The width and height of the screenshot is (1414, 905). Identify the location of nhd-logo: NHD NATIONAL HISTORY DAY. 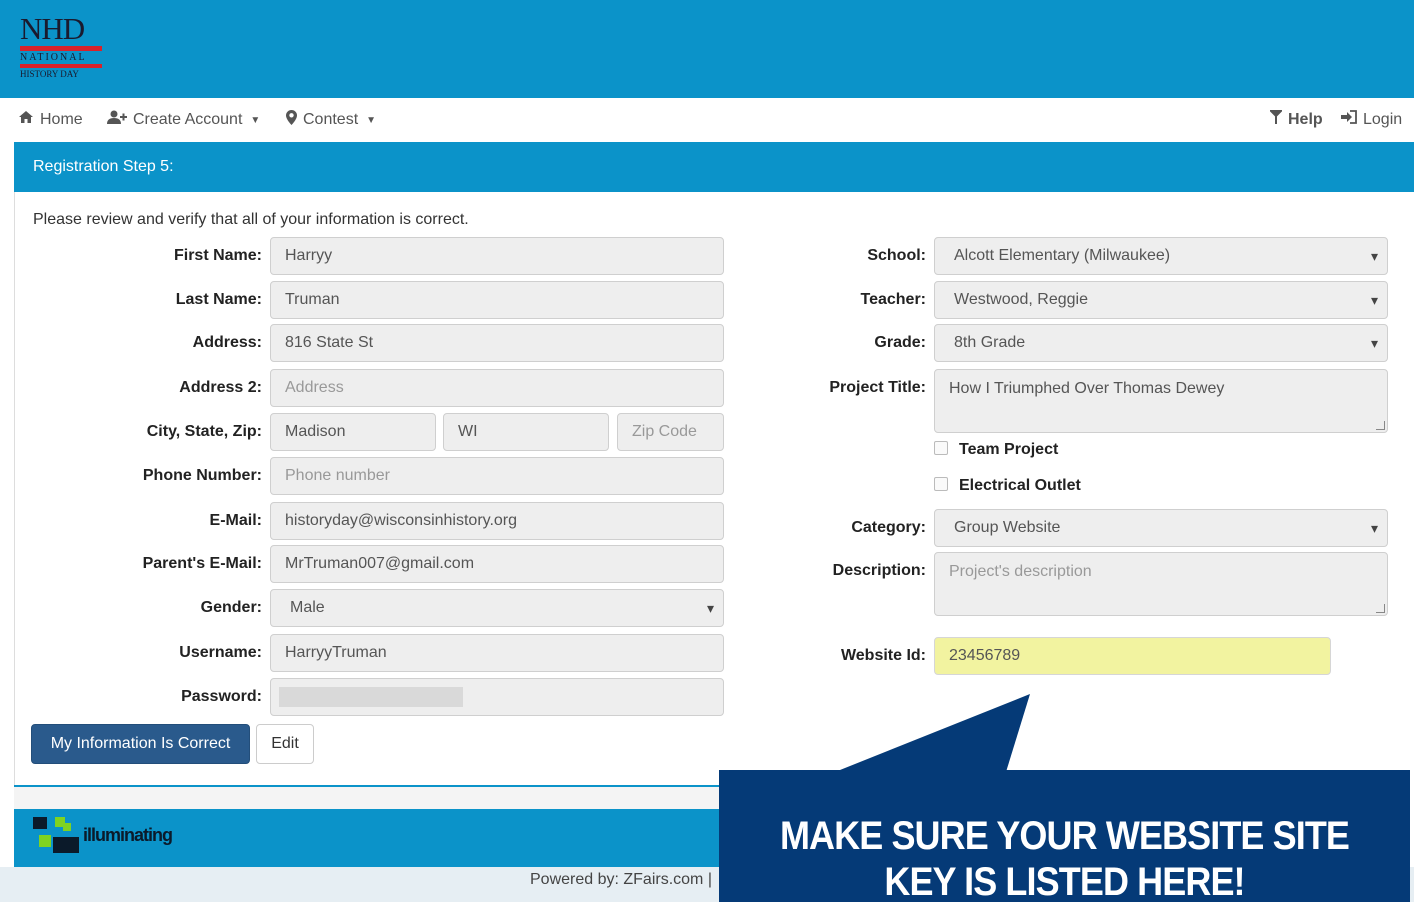
(62, 49).